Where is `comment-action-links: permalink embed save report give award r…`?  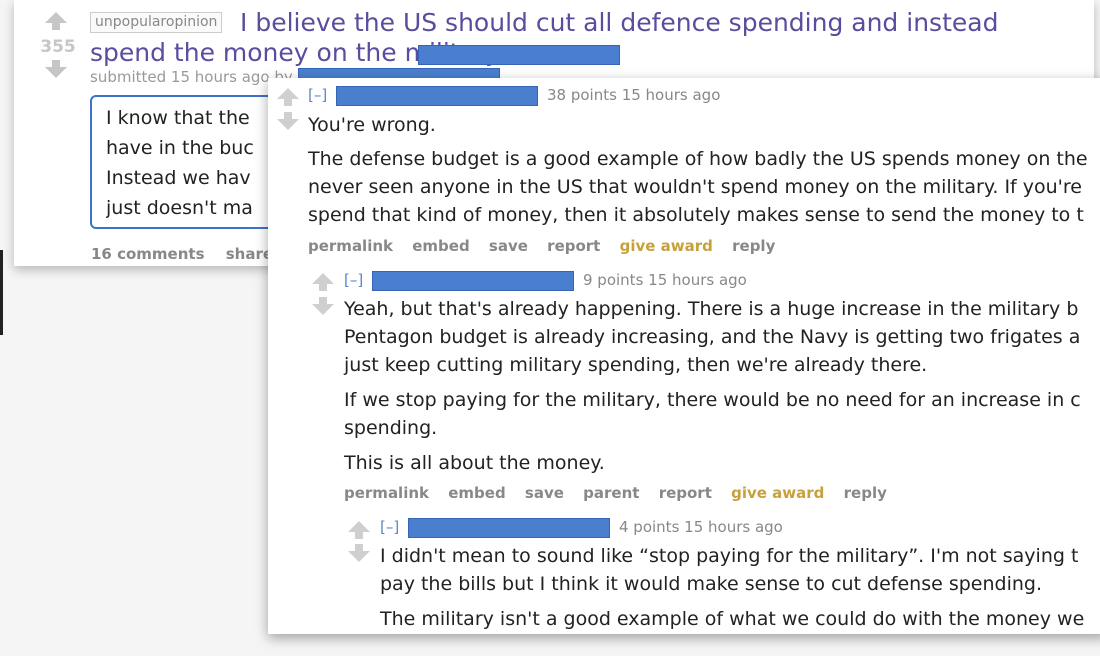 comment-action-links: permalink embed save report give award r… is located at coordinates (548, 246).